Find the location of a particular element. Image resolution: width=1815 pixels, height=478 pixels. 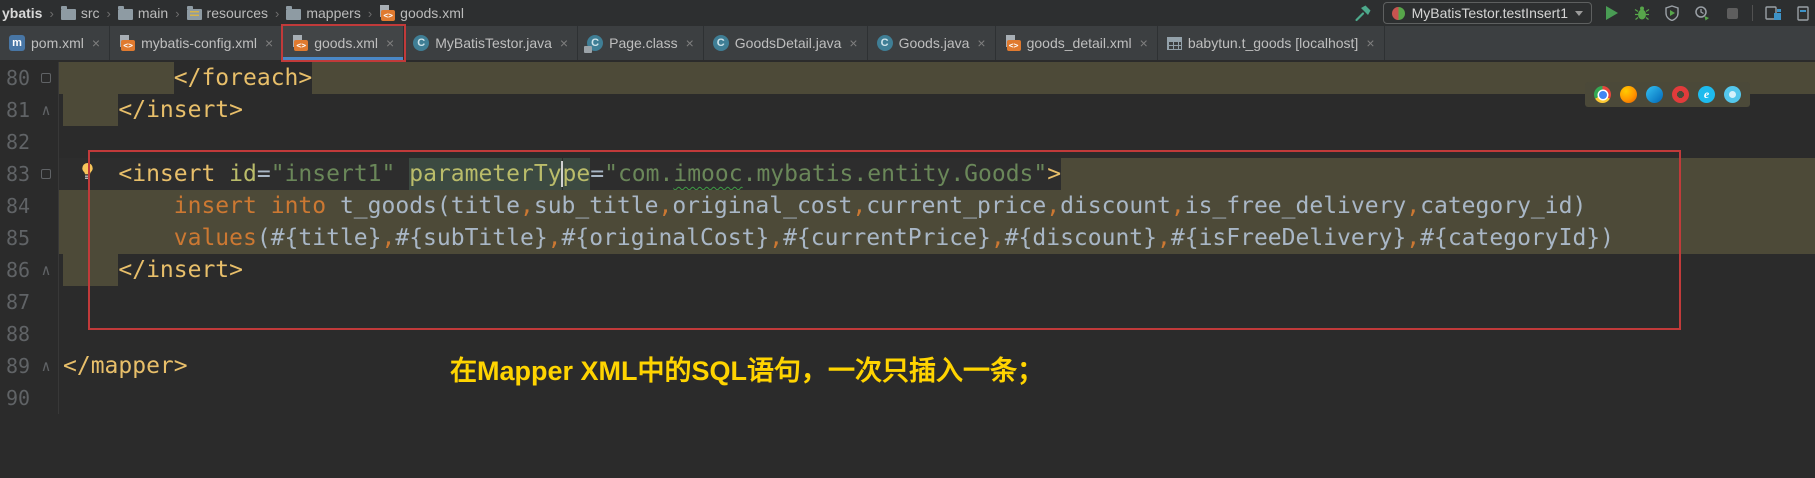

clipped-toolbar-icon is located at coordinates (1803, 13).